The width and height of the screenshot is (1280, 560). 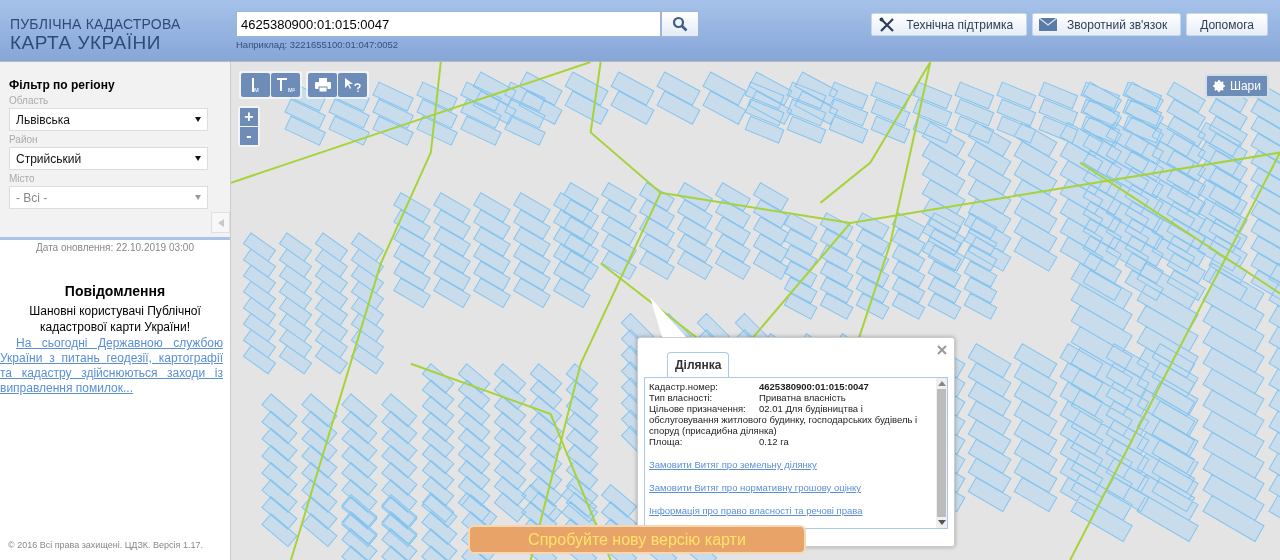 What do you see at coordinates (22, 178) in the screenshot?
I see `field-label: Місто` at bounding box center [22, 178].